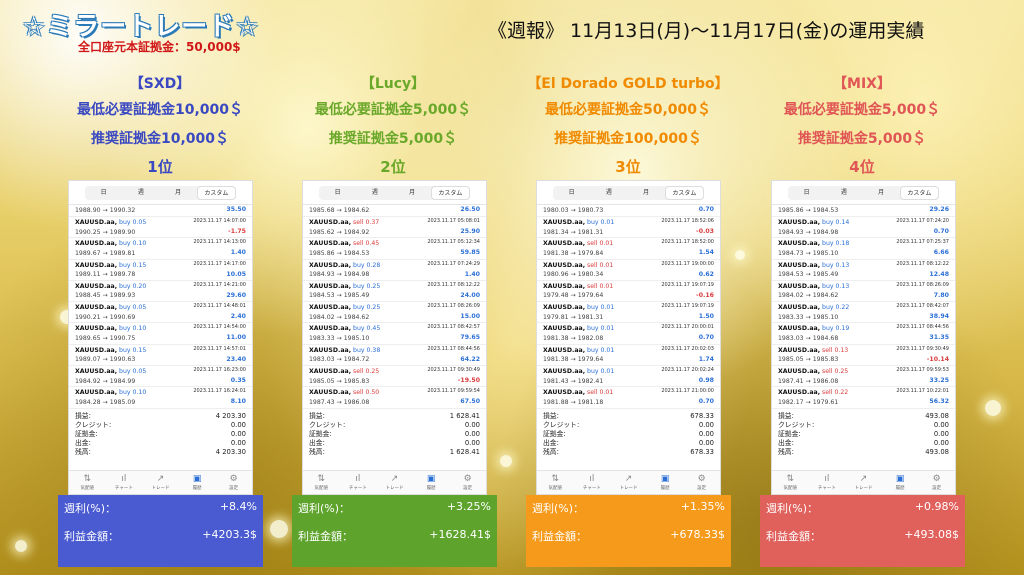  Describe the element at coordinates (862, 126) in the screenshot. I see `strategy-header-mix: 【MIX】 最低必要証拠金5,000＄ 推奨証拠金5,000＄ 4位` at that location.